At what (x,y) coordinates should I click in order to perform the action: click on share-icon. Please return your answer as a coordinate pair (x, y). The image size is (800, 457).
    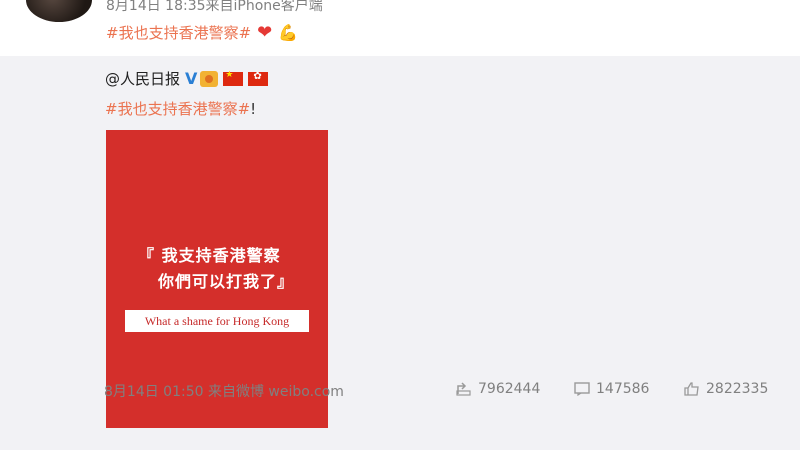
    Looking at the image, I should click on (463, 389).